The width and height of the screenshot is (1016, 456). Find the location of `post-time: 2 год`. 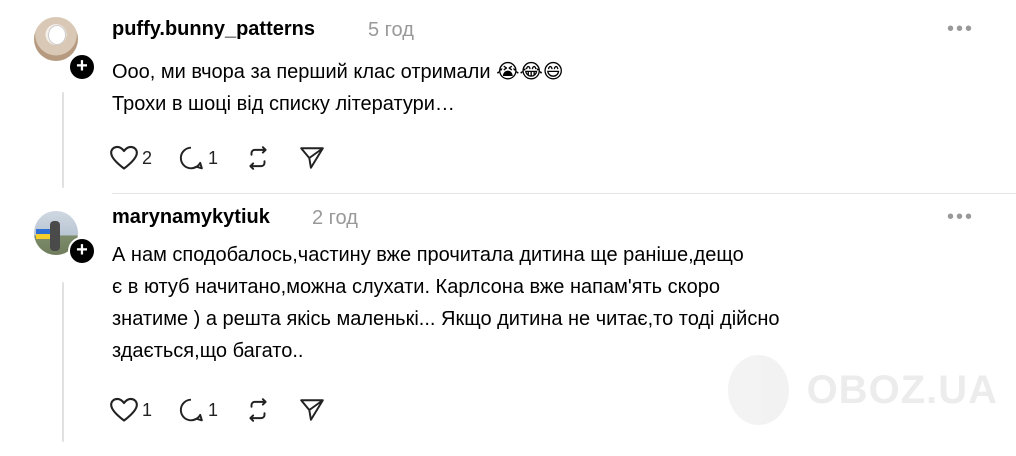

post-time: 2 год is located at coordinates (335, 218).